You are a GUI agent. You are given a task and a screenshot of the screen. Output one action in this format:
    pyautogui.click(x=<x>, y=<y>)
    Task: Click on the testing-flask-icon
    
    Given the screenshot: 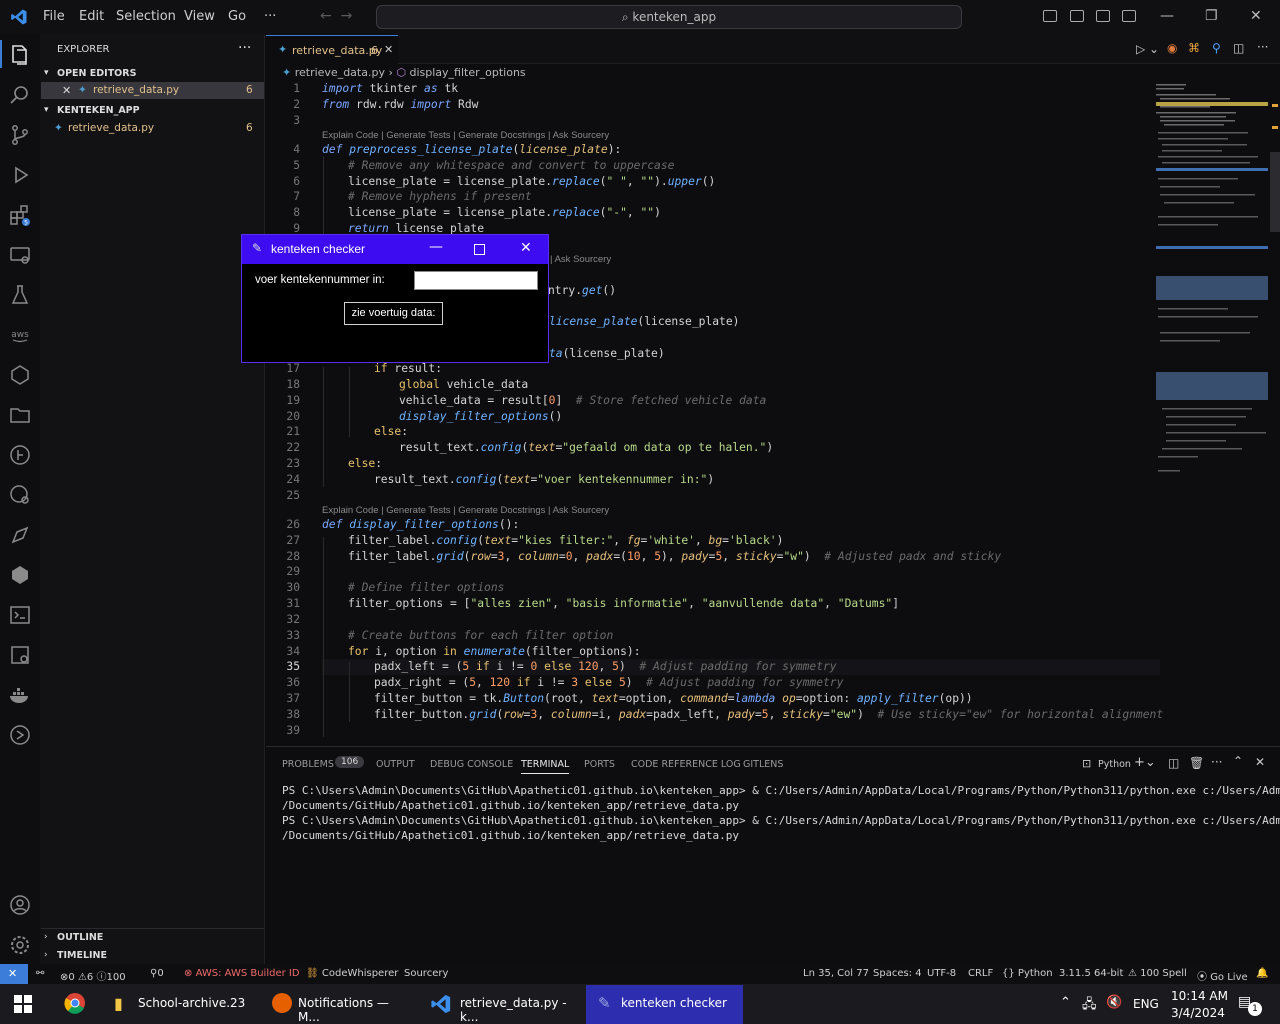 What is the action you would take?
    pyautogui.click(x=20, y=295)
    